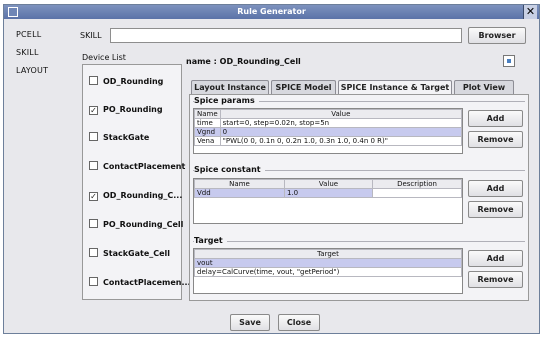 This screenshot has width=544, height=337. I want to click on column-header-description: Description, so click(417, 184).